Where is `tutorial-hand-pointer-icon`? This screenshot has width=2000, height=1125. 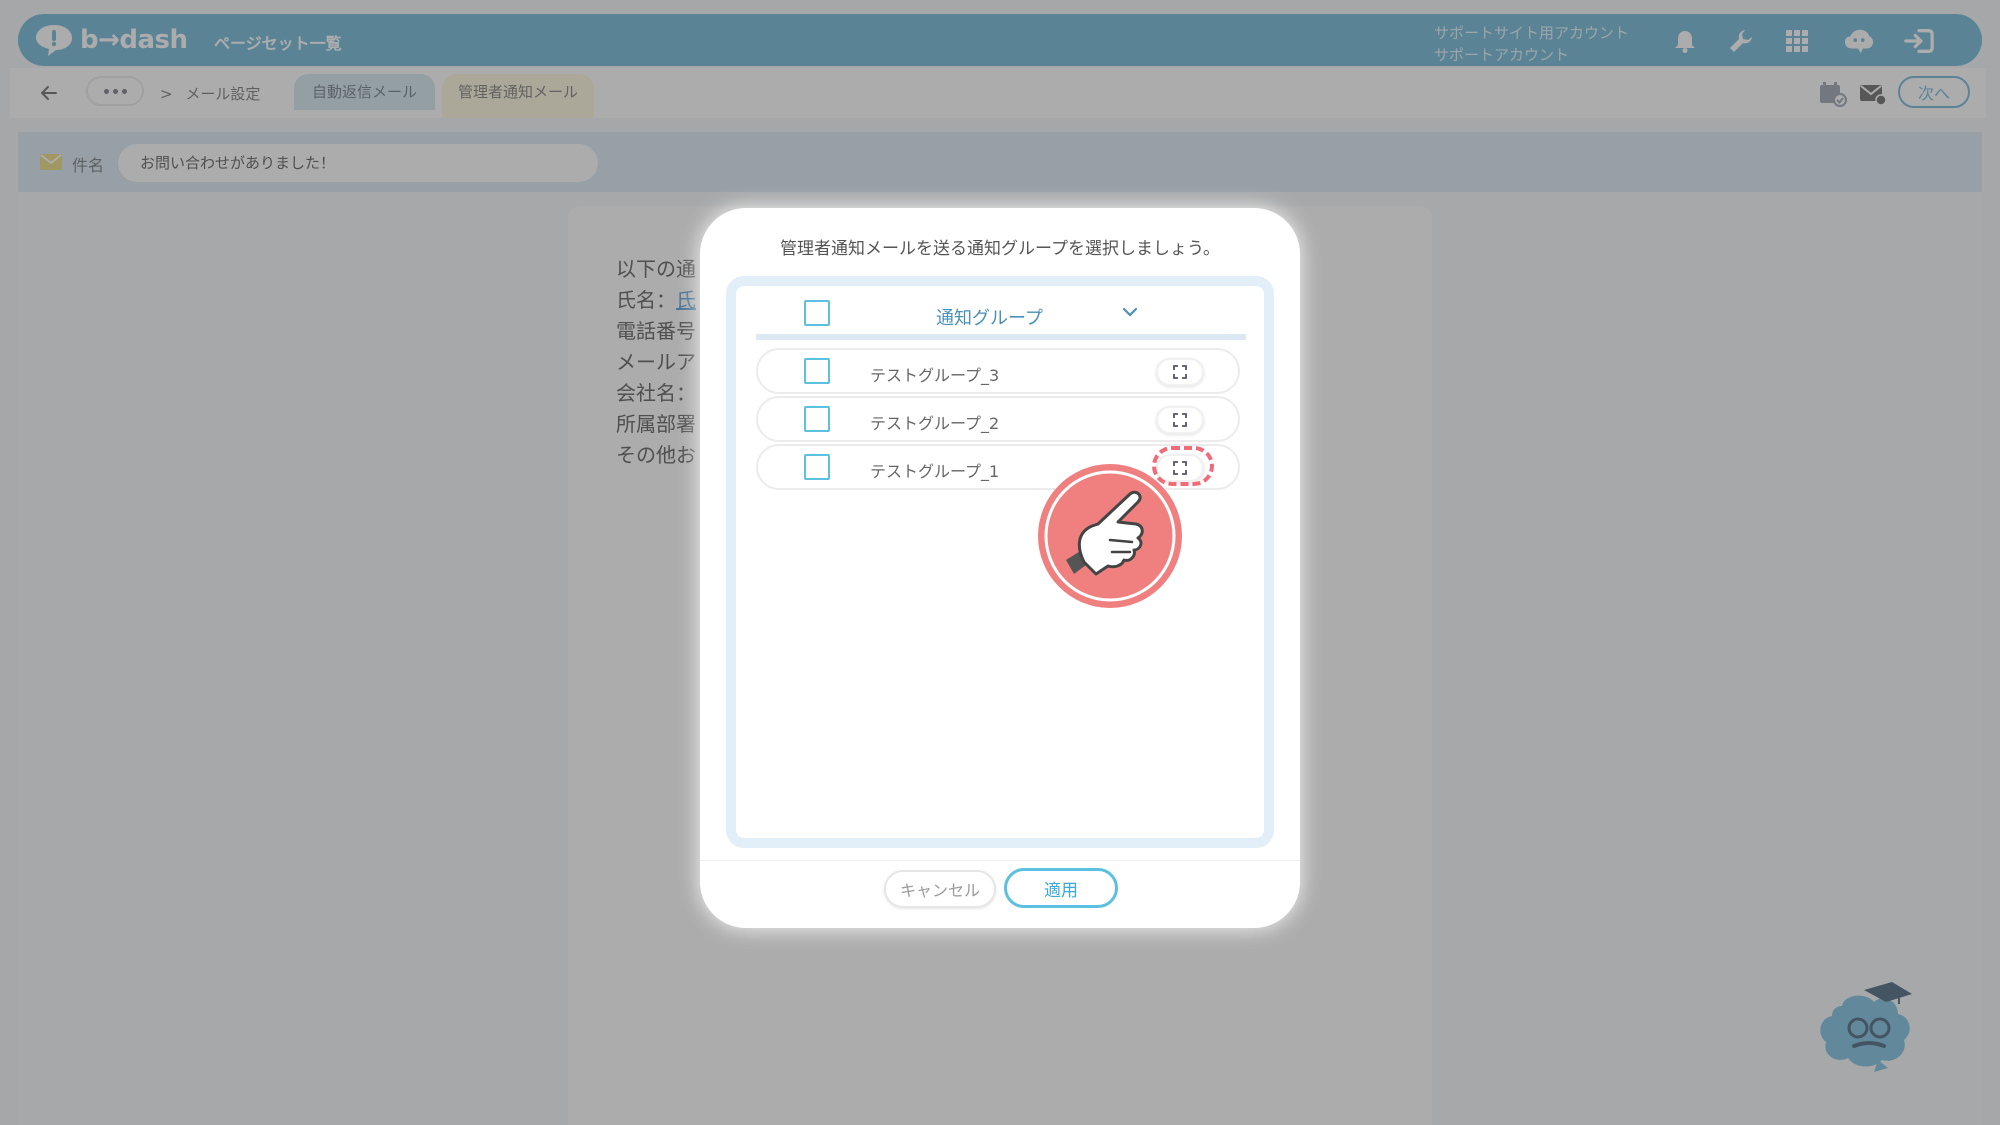 tutorial-hand-pointer-icon is located at coordinates (1110, 536).